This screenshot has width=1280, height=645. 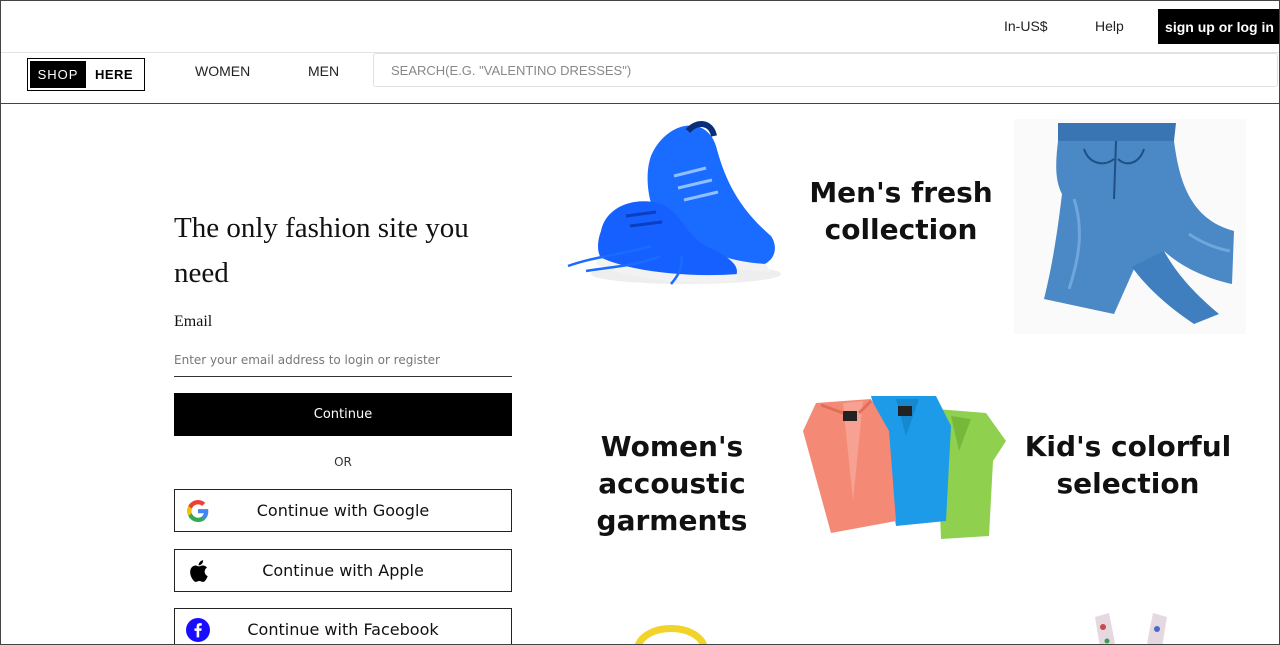 What do you see at coordinates (825, 70) in the screenshot?
I see `search-input` at bounding box center [825, 70].